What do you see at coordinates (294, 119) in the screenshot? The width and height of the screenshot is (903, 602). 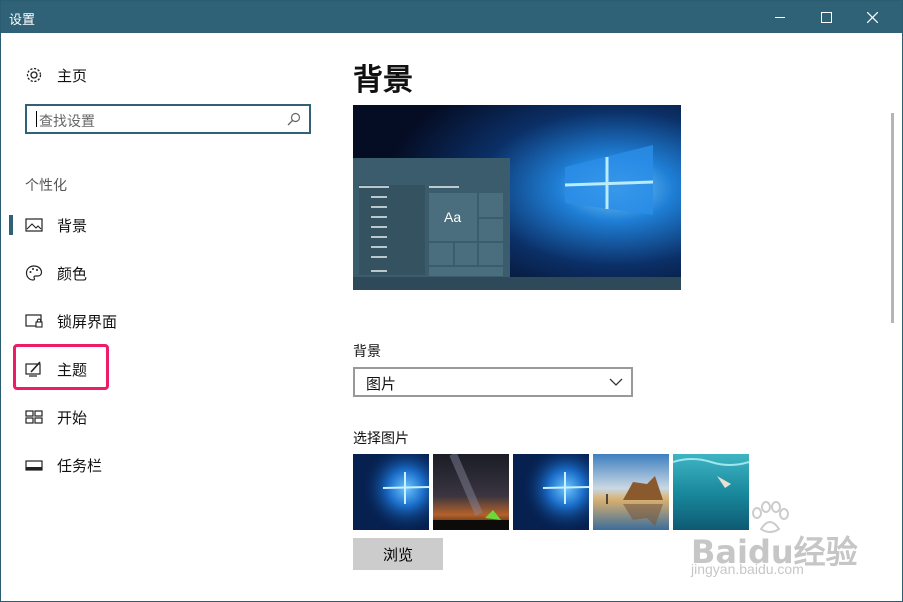 I see `search-icon` at bounding box center [294, 119].